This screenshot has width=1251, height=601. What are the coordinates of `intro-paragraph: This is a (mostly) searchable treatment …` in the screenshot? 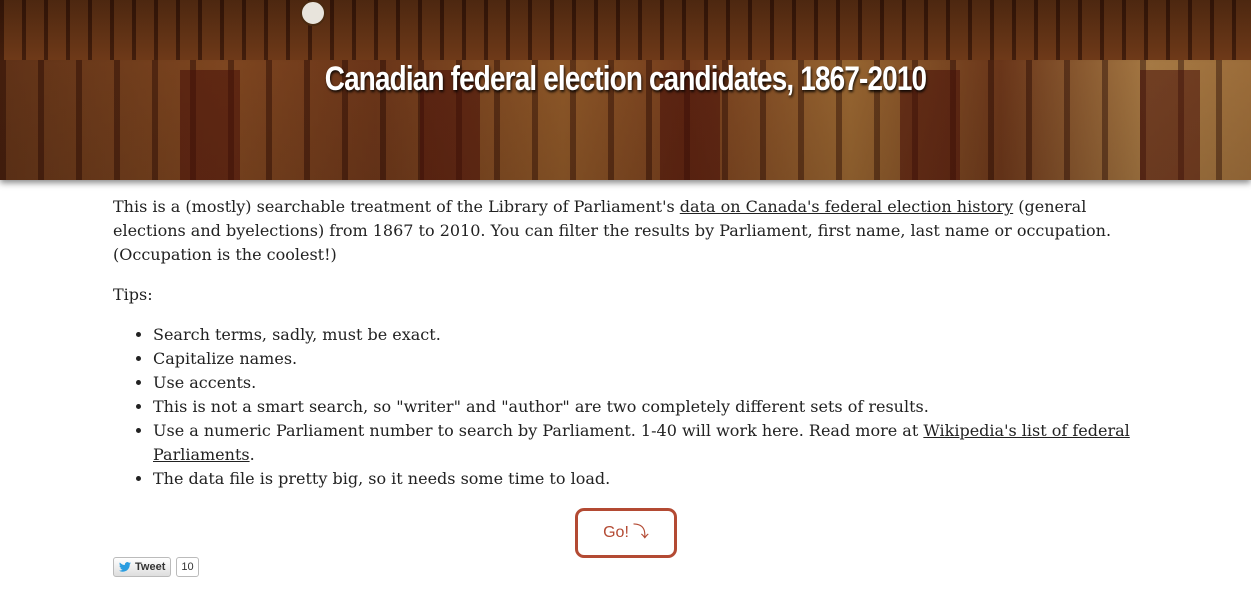 It's located at (628, 231).